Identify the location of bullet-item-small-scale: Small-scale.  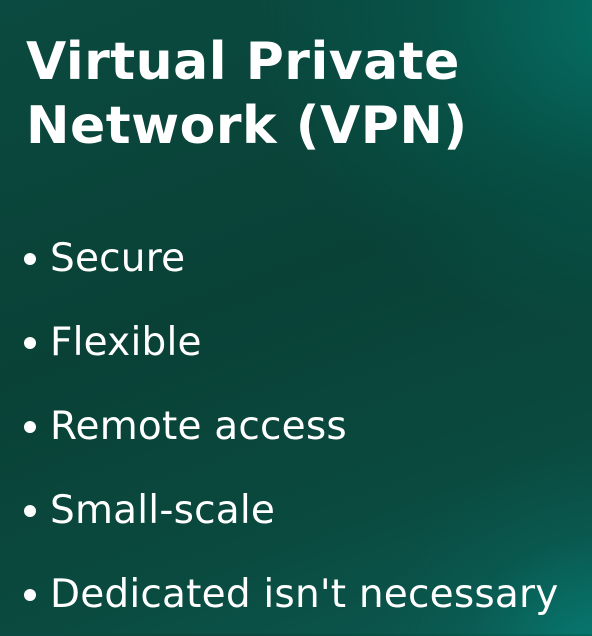
(304, 510).